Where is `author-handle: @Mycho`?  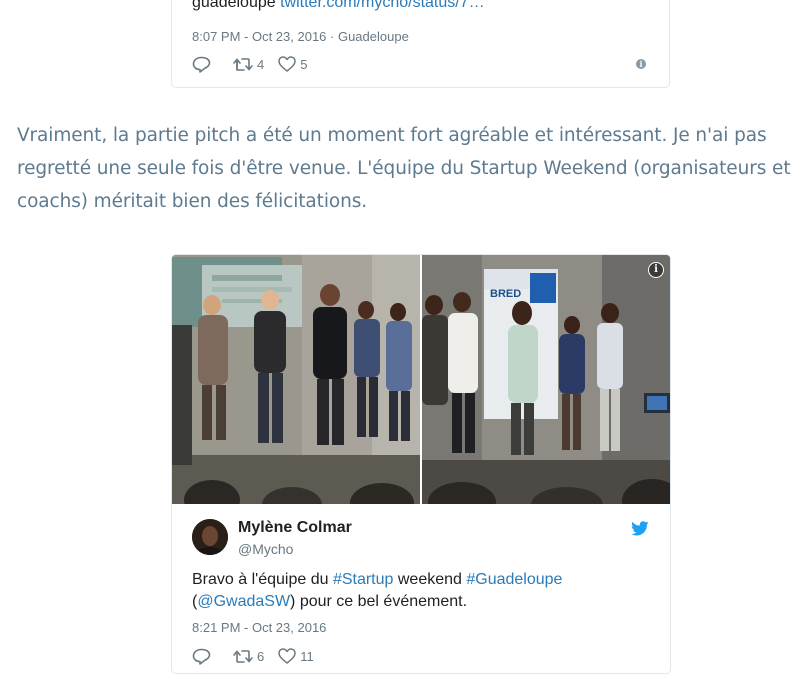 author-handle: @Mycho is located at coordinates (265, 549).